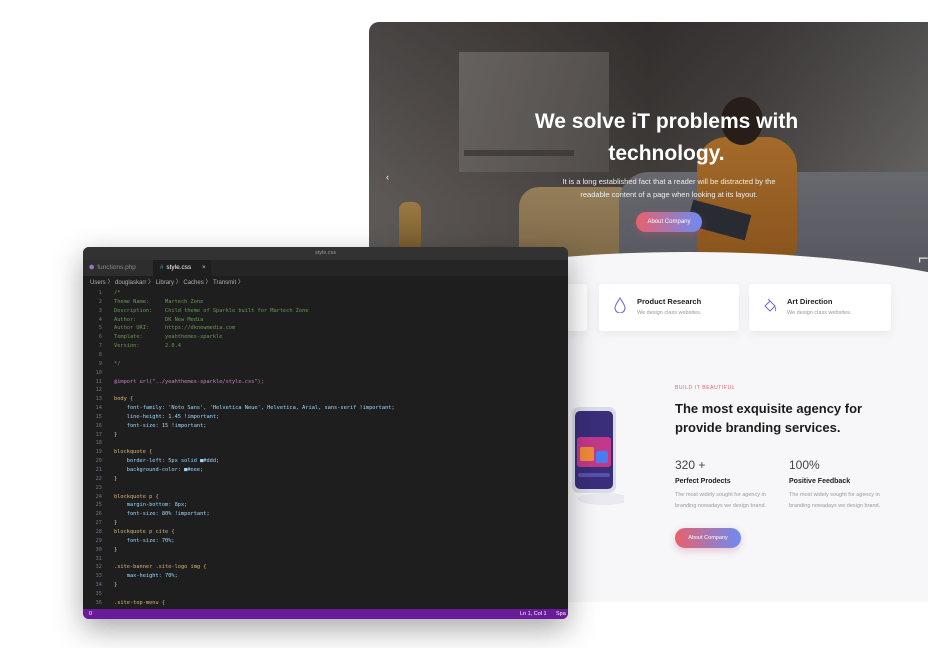 This screenshot has width=928, height=648. What do you see at coordinates (100, 337) in the screenshot?
I see `line-number: 6` at bounding box center [100, 337].